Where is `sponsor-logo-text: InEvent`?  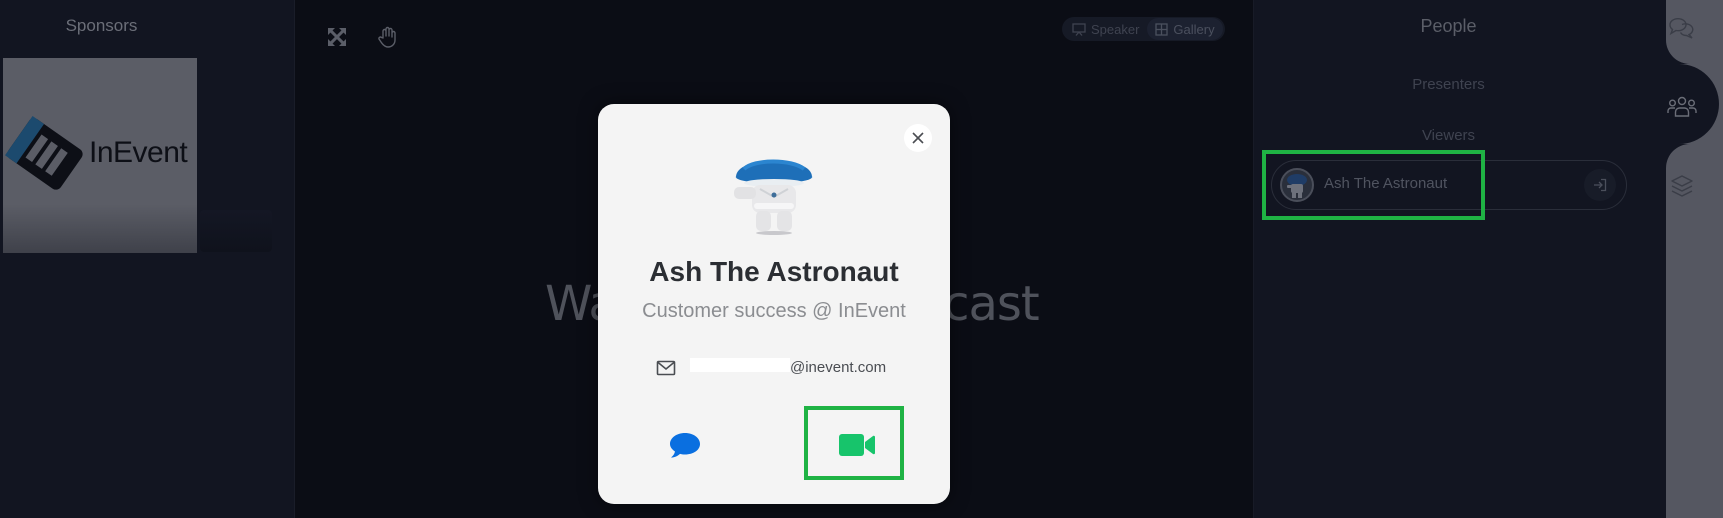 sponsor-logo-text: InEvent is located at coordinates (138, 152).